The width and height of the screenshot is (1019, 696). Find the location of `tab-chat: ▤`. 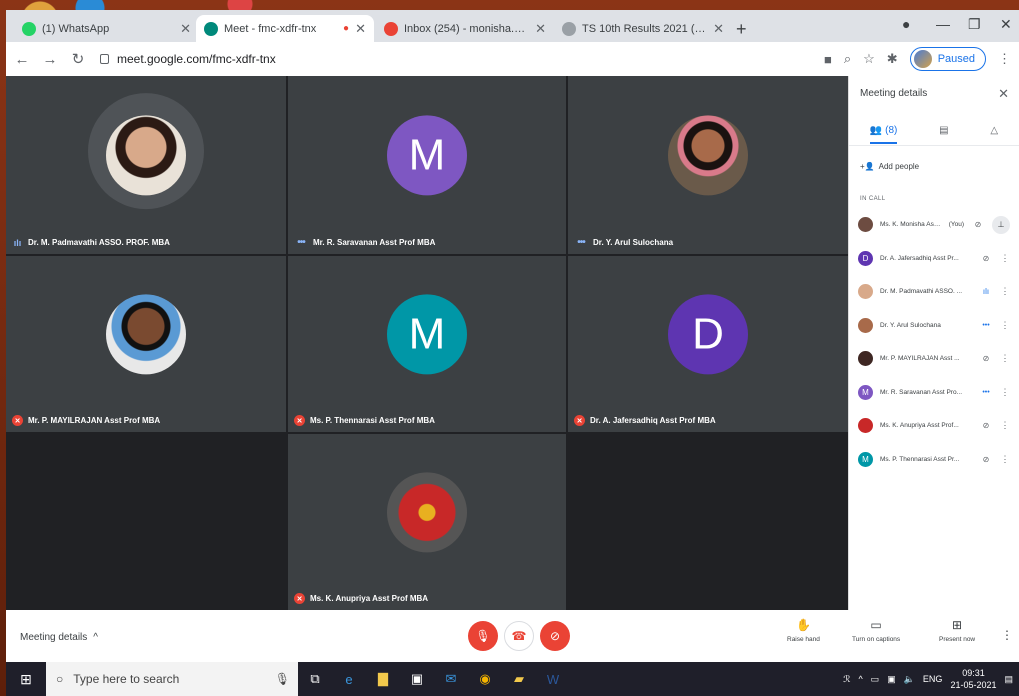

tab-chat: ▤ is located at coordinates (943, 130).